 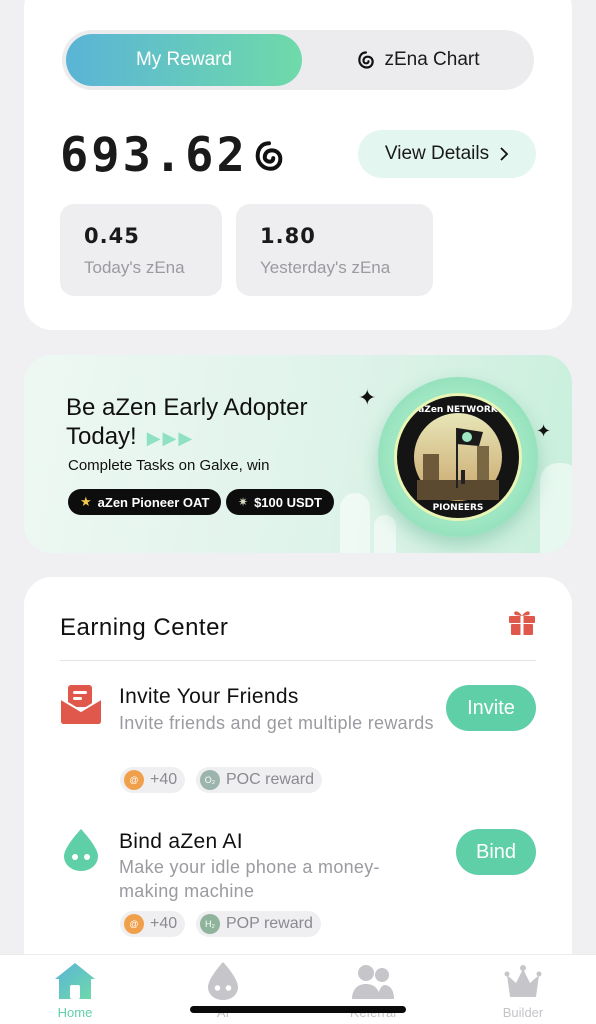 I want to click on star-icon: ★, so click(x=86, y=501).